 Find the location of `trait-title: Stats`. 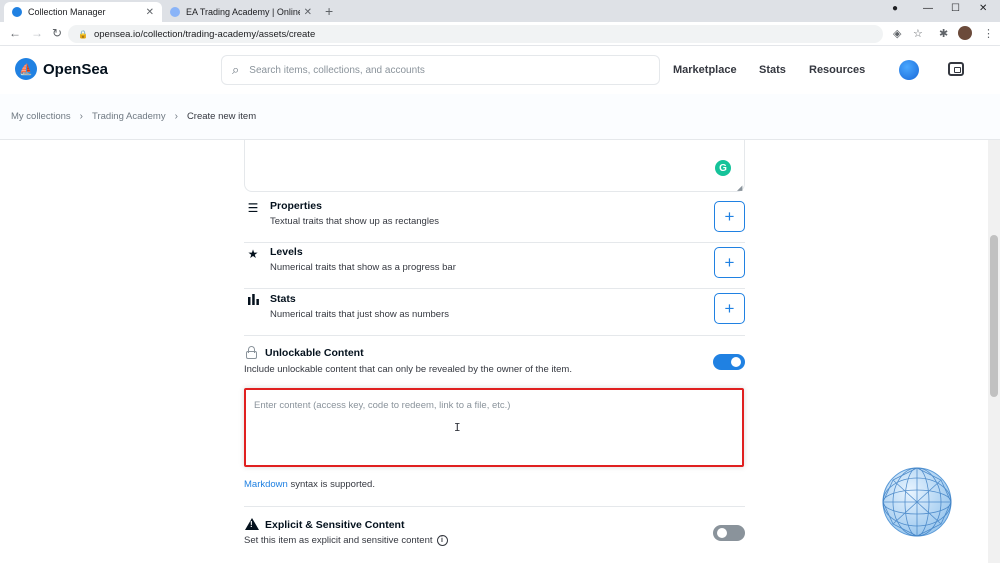

trait-title: Stats is located at coordinates (283, 299).